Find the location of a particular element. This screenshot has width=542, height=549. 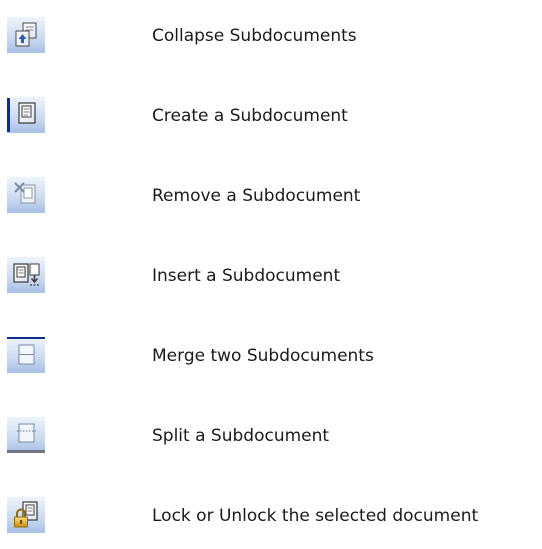

toolbar-row-collapse-subdocuments: Collapse Subdocuments is located at coordinates (271, 37).